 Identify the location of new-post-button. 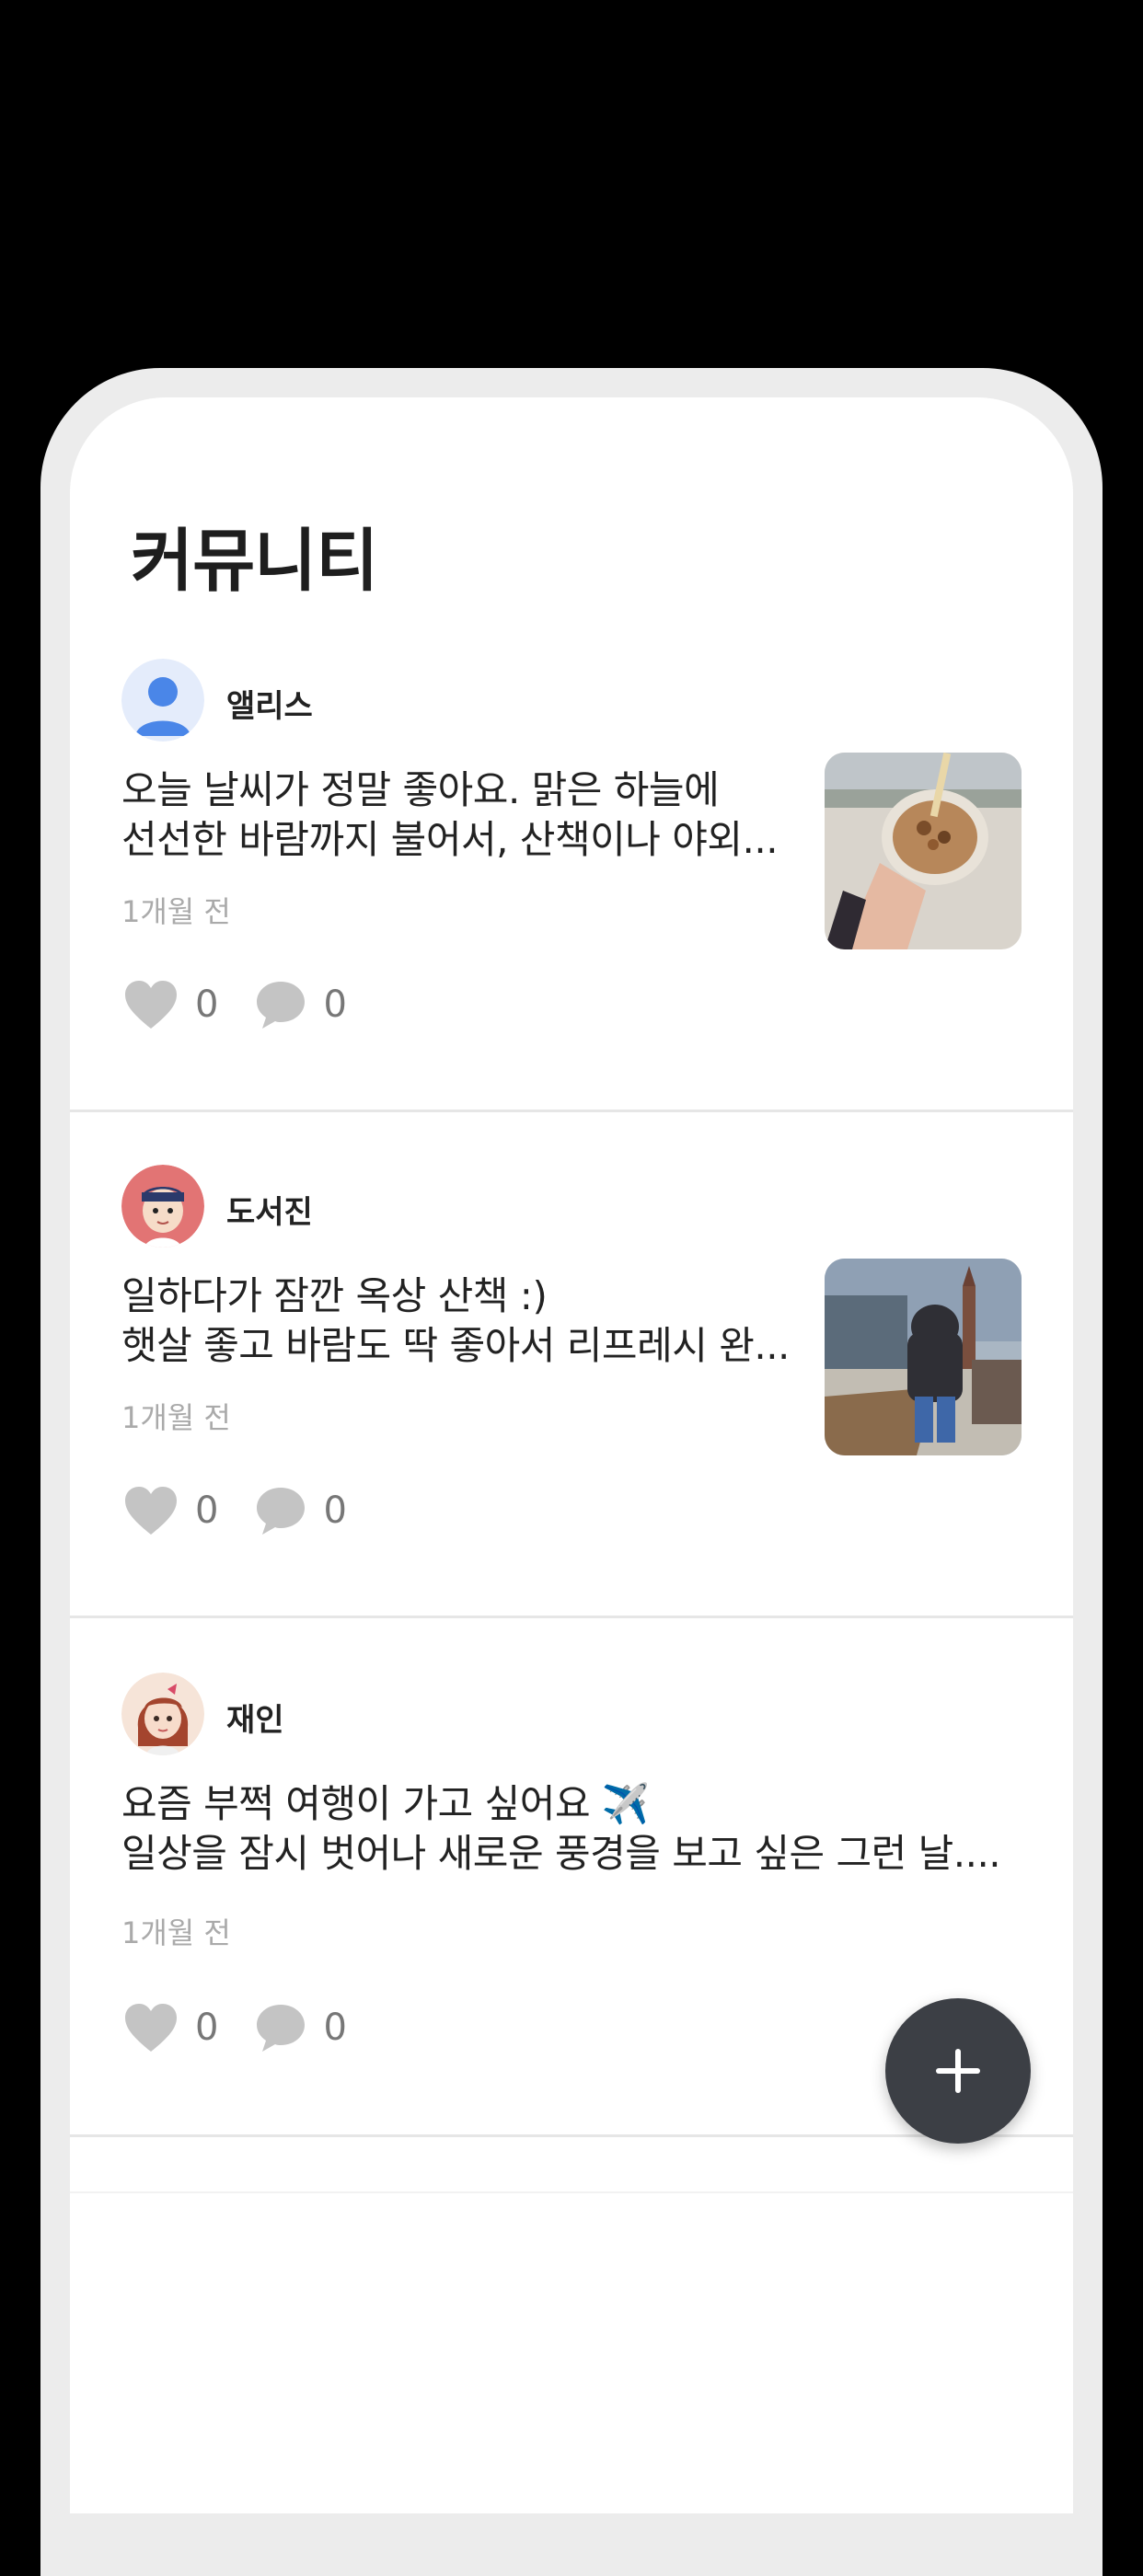
(958, 2071).